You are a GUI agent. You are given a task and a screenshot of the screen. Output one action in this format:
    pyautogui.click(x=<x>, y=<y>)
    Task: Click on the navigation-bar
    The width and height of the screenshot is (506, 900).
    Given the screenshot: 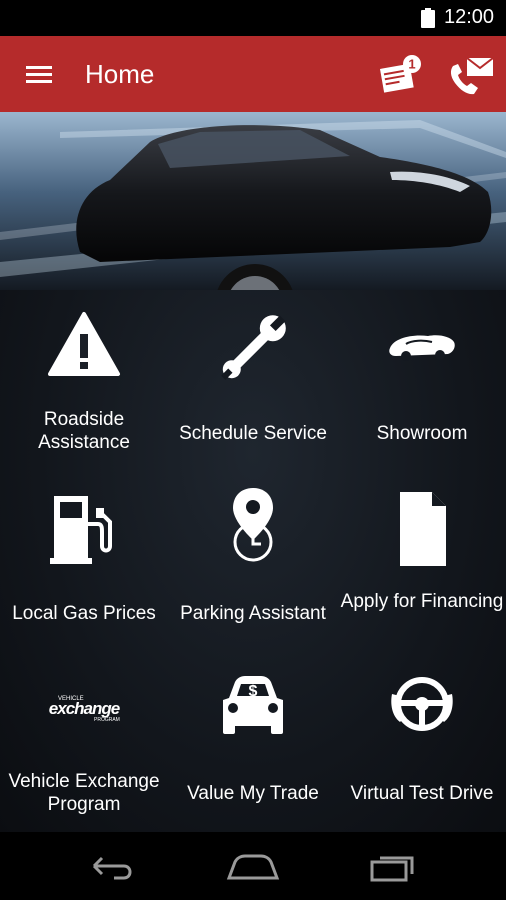 What is the action you would take?
    pyautogui.click(x=253, y=866)
    